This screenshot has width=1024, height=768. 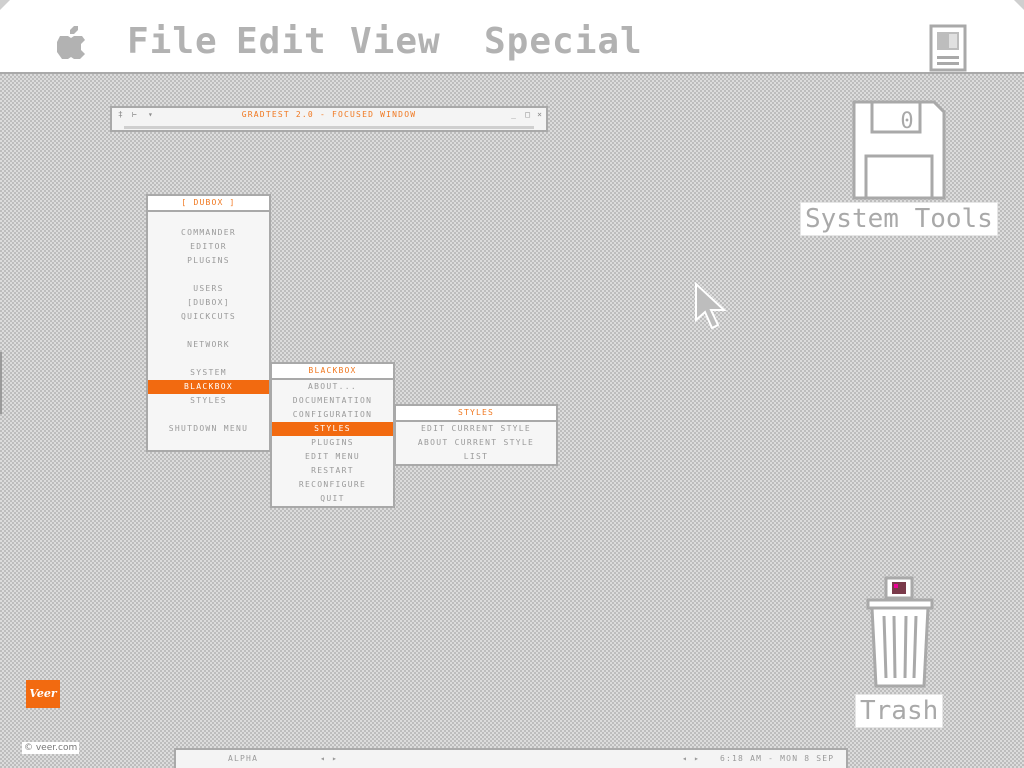 What do you see at coordinates (476, 443) in the screenshot?
I see `styles-item-about-current-style: ABOUT CURRENT STYLE` at bounding box center [476, 443].